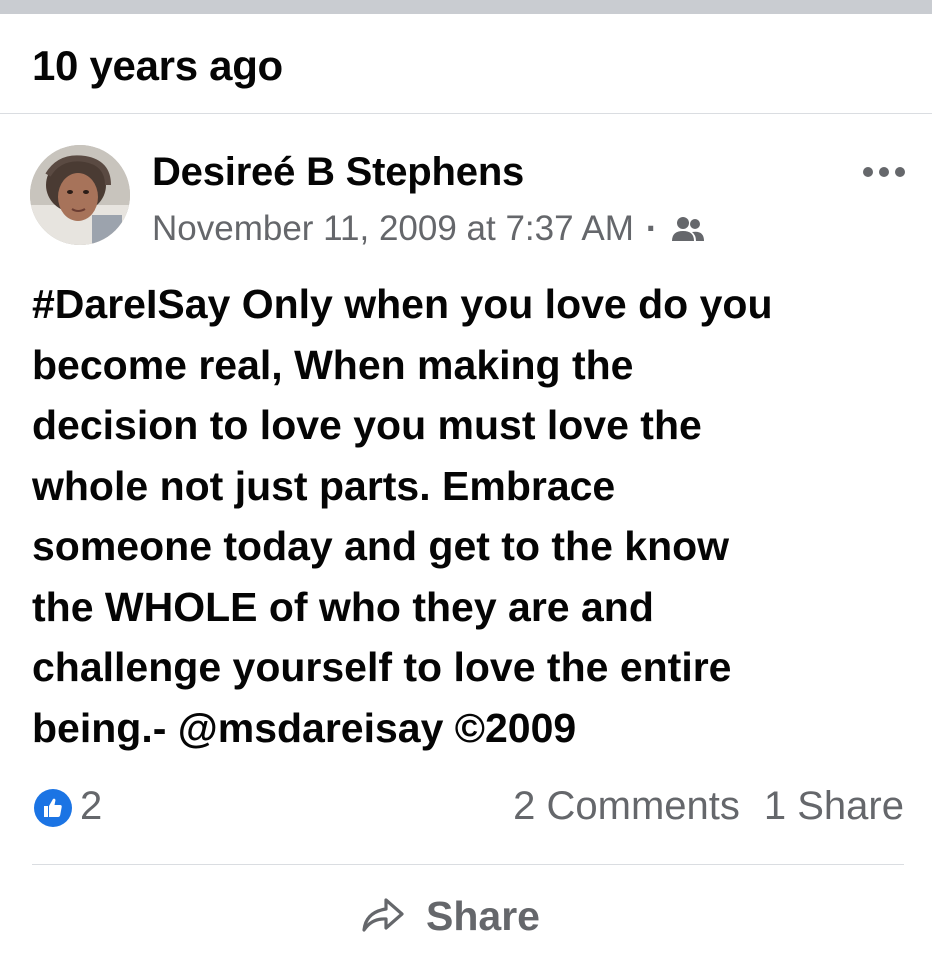 The height and width of the screenshot is (960, 932). I want to click on author-name: Desireé B Stephens, so click(338, 172).